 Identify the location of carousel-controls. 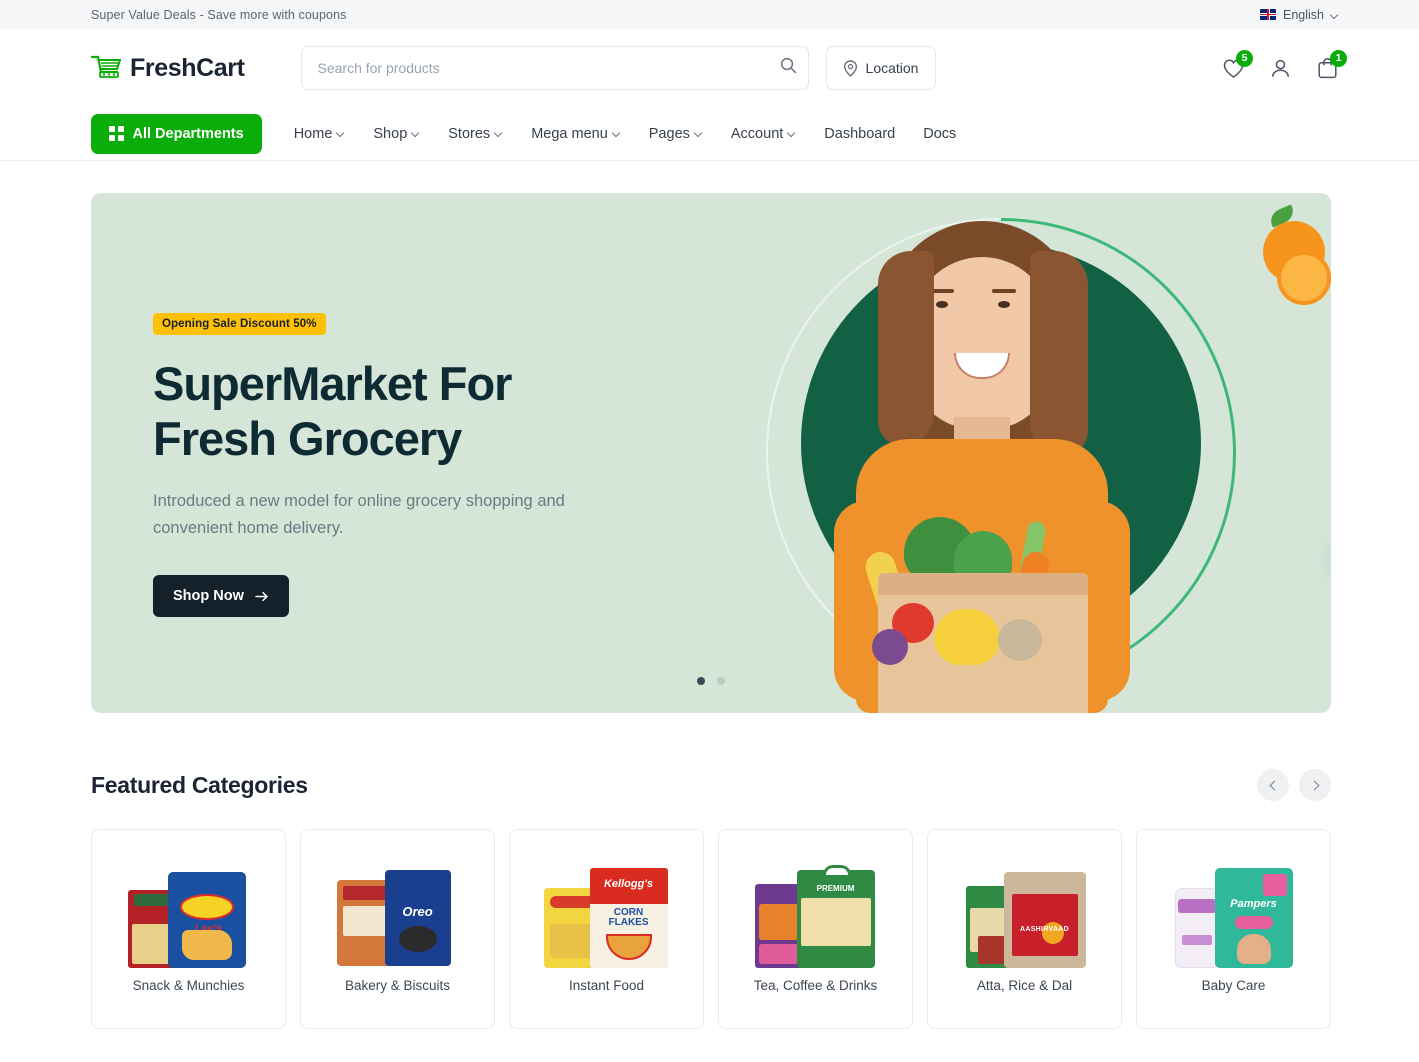
(1294, 785).